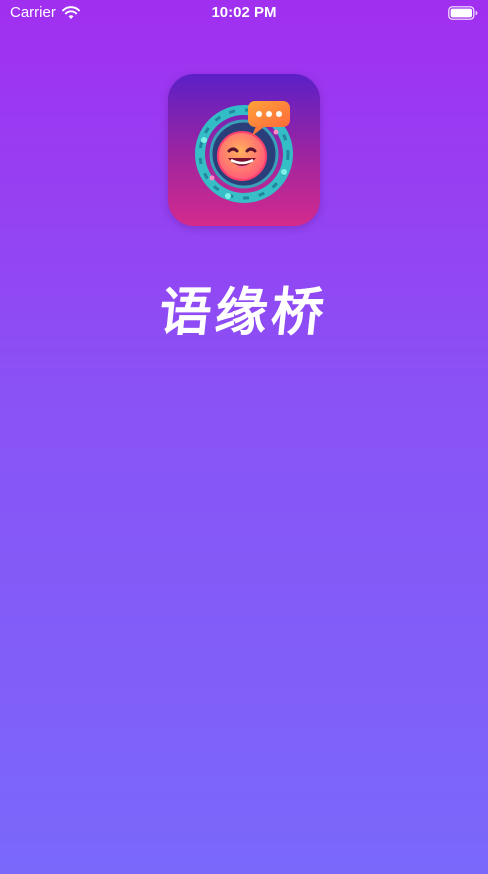 This screenshot has width=488, height=874. I want to click on status-bar: Carrier 10:02 PM, so click(244, 15).